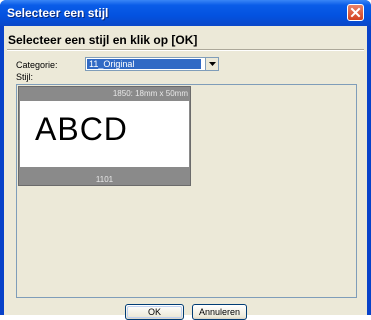 This screenshot has width=371, height=320. I want to click on category-dropdown-button, so click(211, 64).